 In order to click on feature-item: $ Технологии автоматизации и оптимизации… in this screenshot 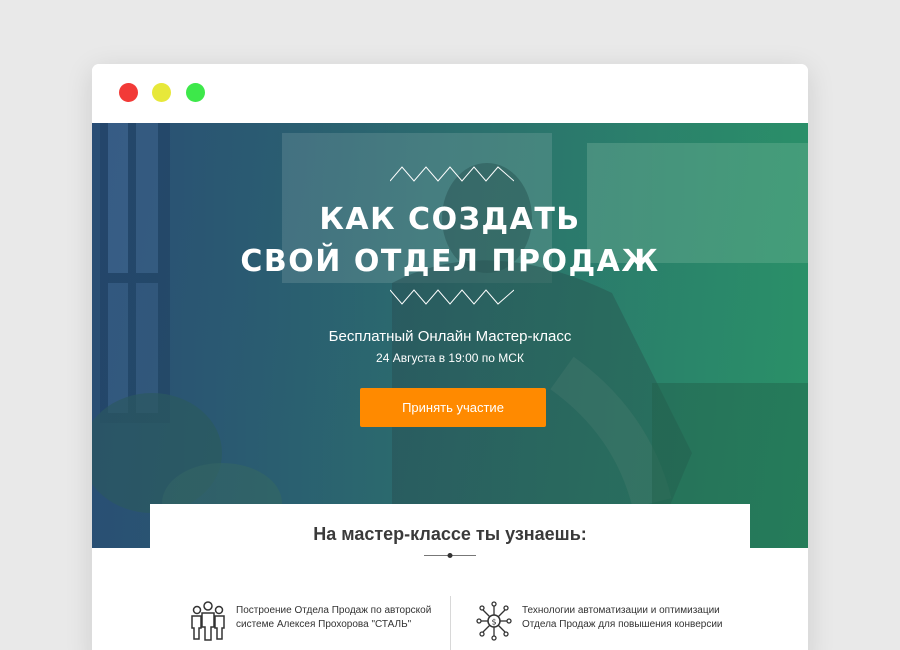, I will do `click(604, 621)`.